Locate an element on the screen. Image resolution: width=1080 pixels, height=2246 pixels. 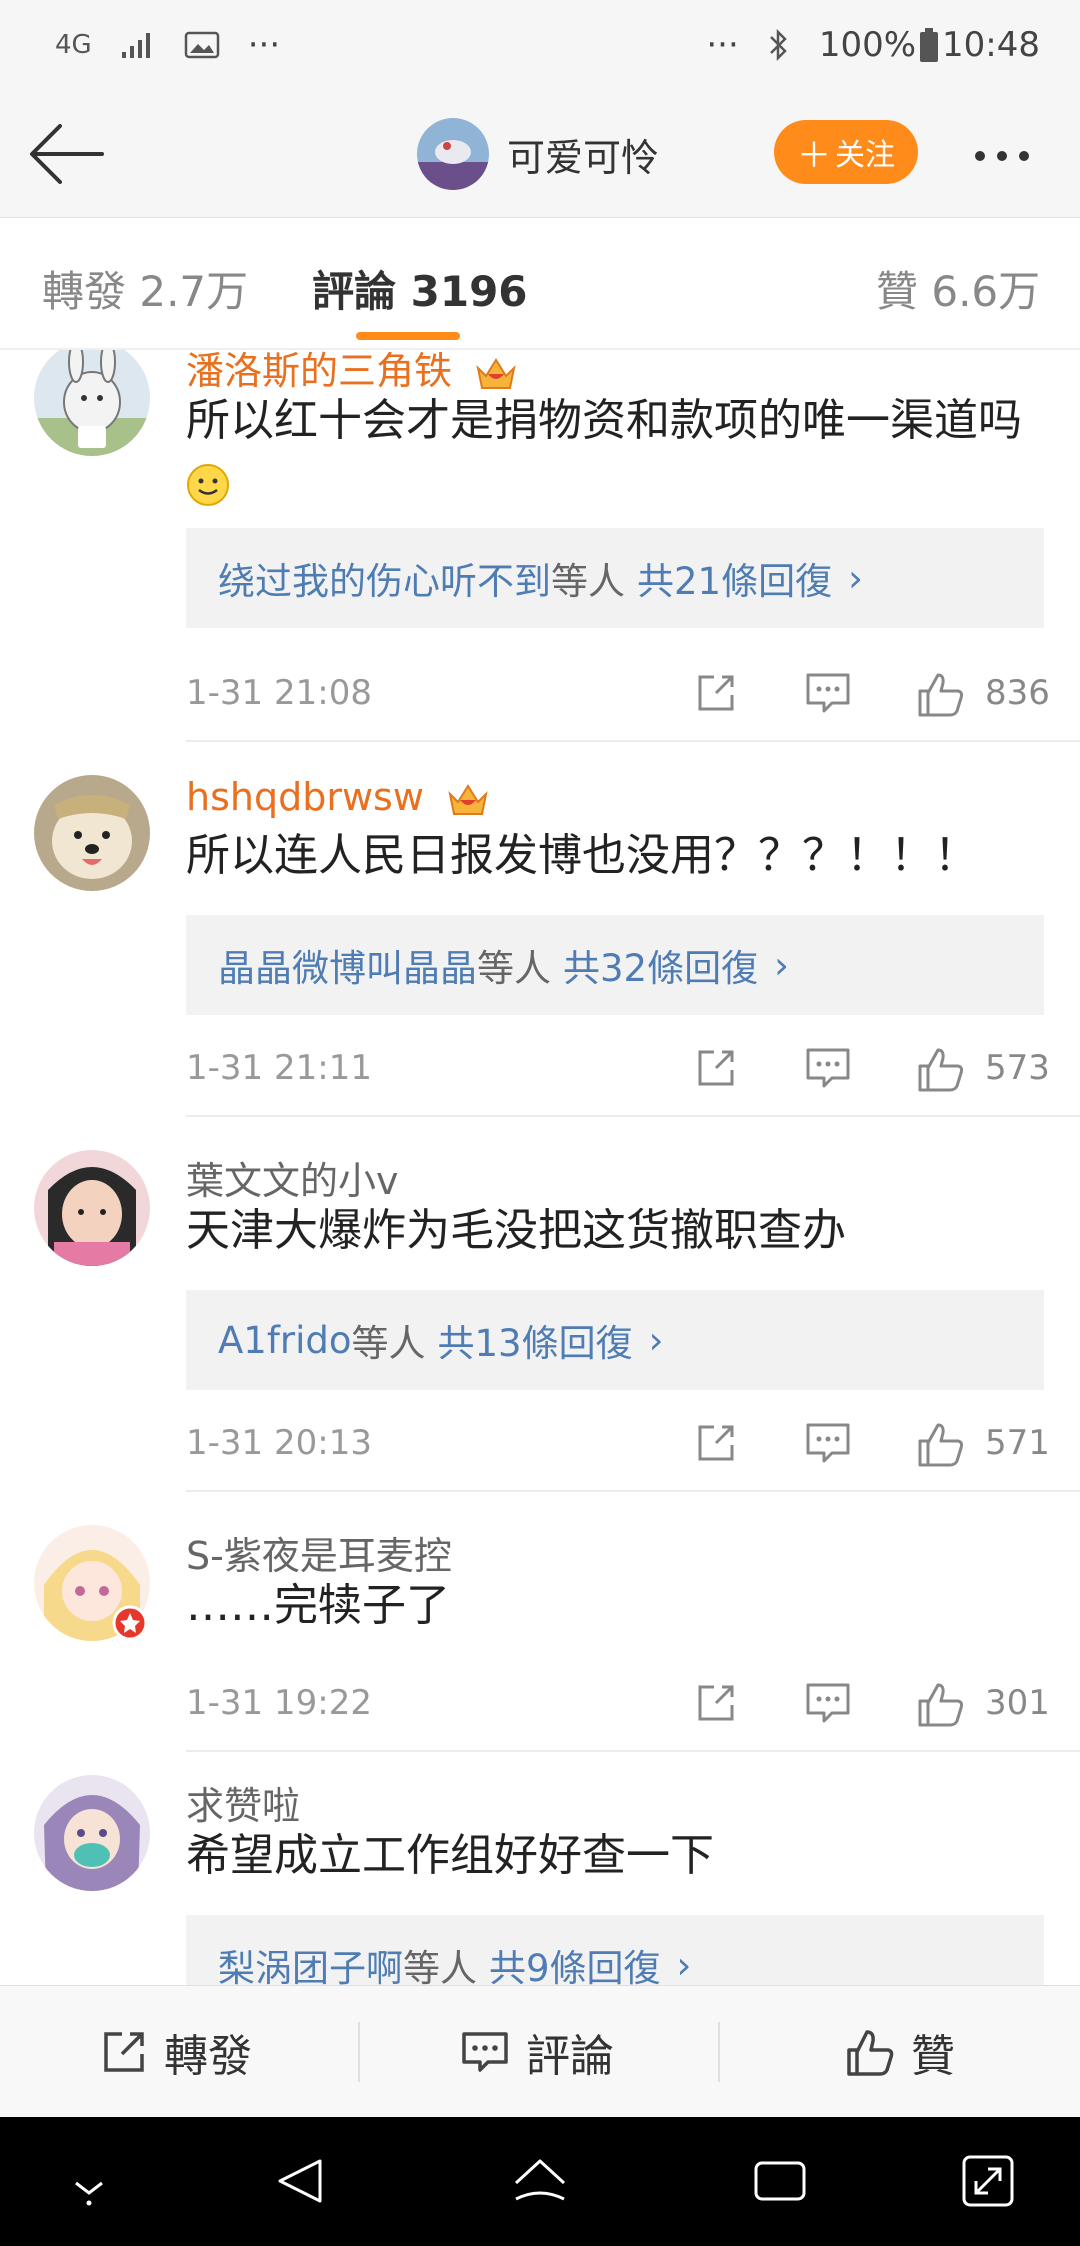
tab-reposts: 轉發 2.7万 is located at coordinates (145, 288).